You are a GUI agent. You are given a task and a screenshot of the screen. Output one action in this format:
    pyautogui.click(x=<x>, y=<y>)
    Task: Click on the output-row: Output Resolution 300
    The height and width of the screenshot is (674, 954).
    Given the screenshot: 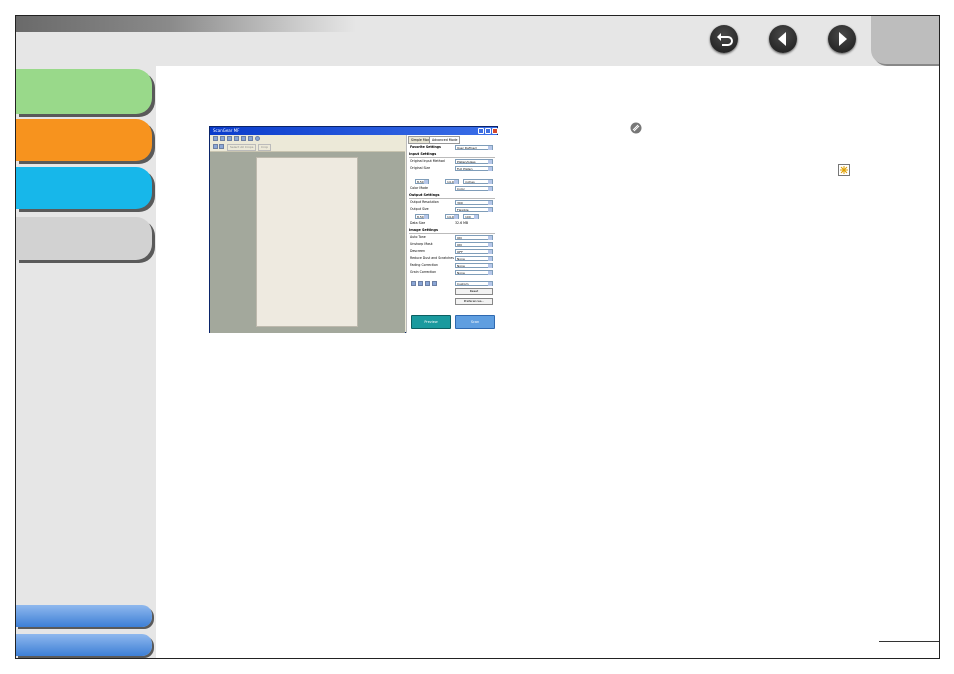 What is the action you would take?
    pyautogui.click(x=452, y=202)
    